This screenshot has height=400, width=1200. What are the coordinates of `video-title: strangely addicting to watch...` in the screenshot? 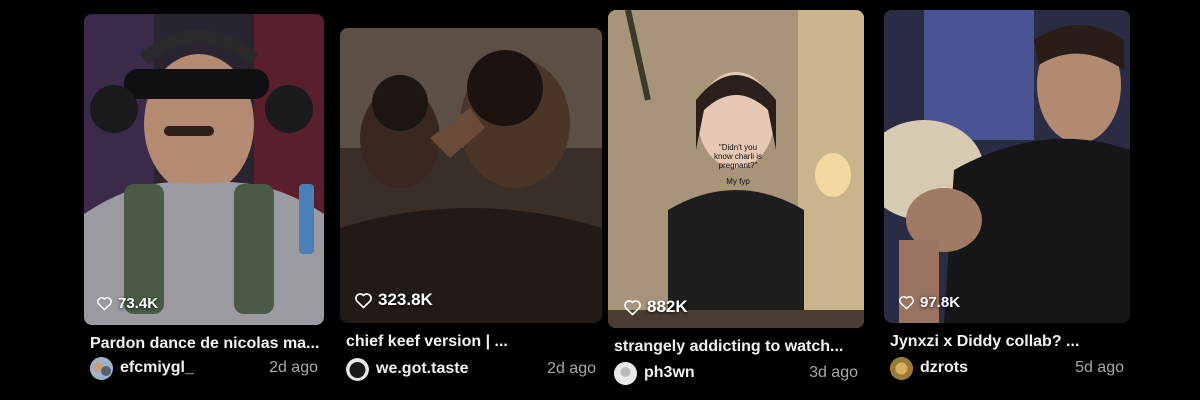 It's located at (737, 347).